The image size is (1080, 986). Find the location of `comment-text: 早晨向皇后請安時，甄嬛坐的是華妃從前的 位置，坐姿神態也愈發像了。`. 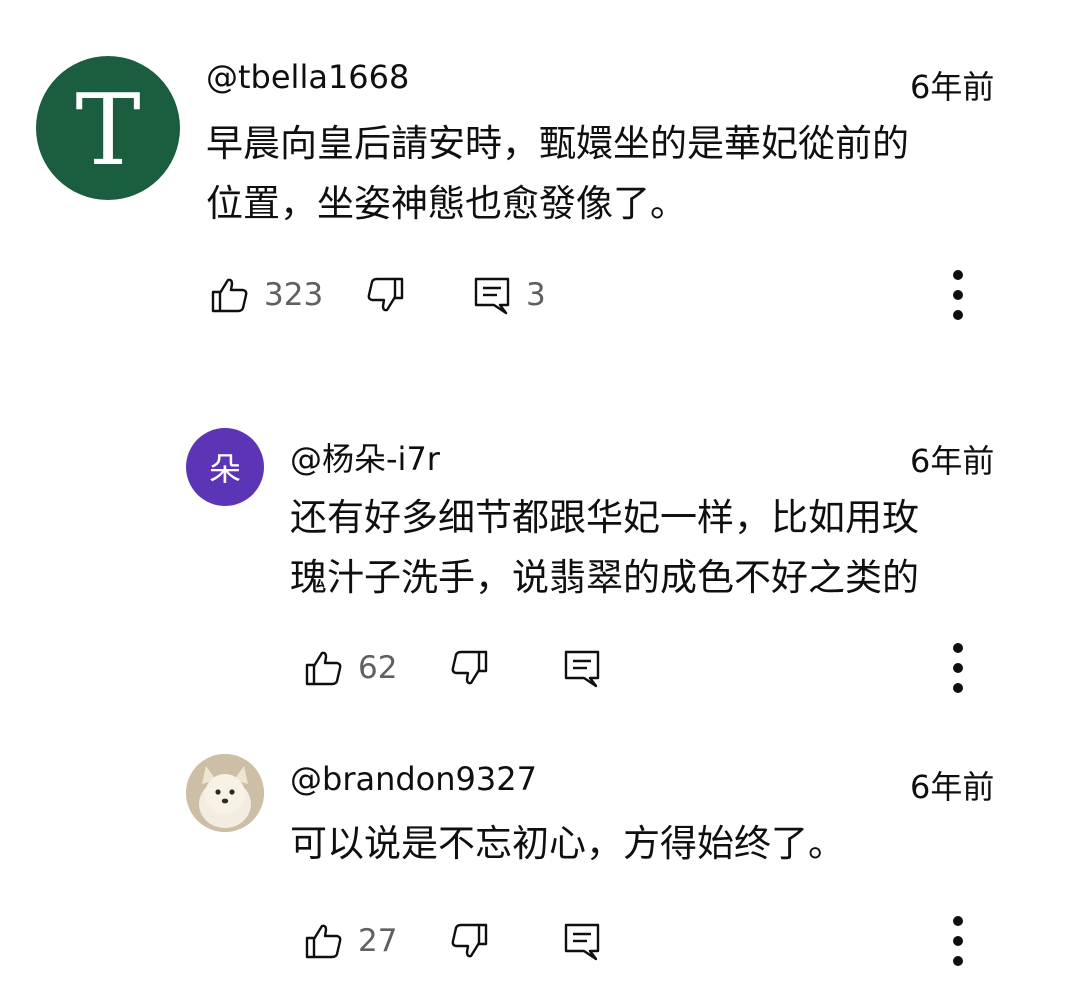

comment-text: 早晨向皇后請安時，甄嬛坐的是華妃從前的 位置，坐姿神態也愈發像了。 is located at coordinates (616, 174).